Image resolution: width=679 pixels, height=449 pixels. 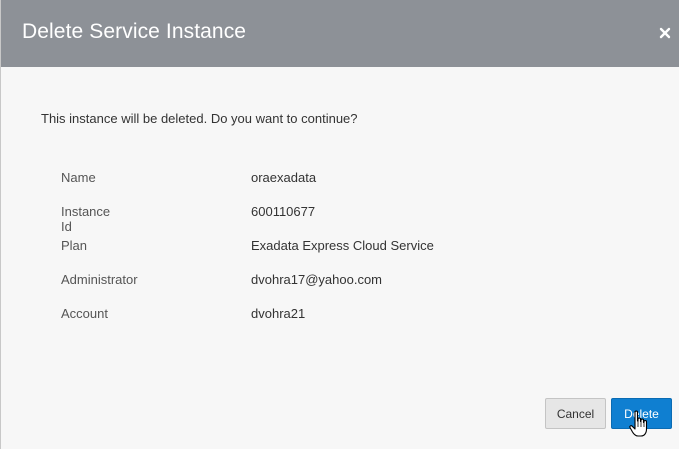 I want to click on detail-value: dvohra21, so click(x=278, y=313).